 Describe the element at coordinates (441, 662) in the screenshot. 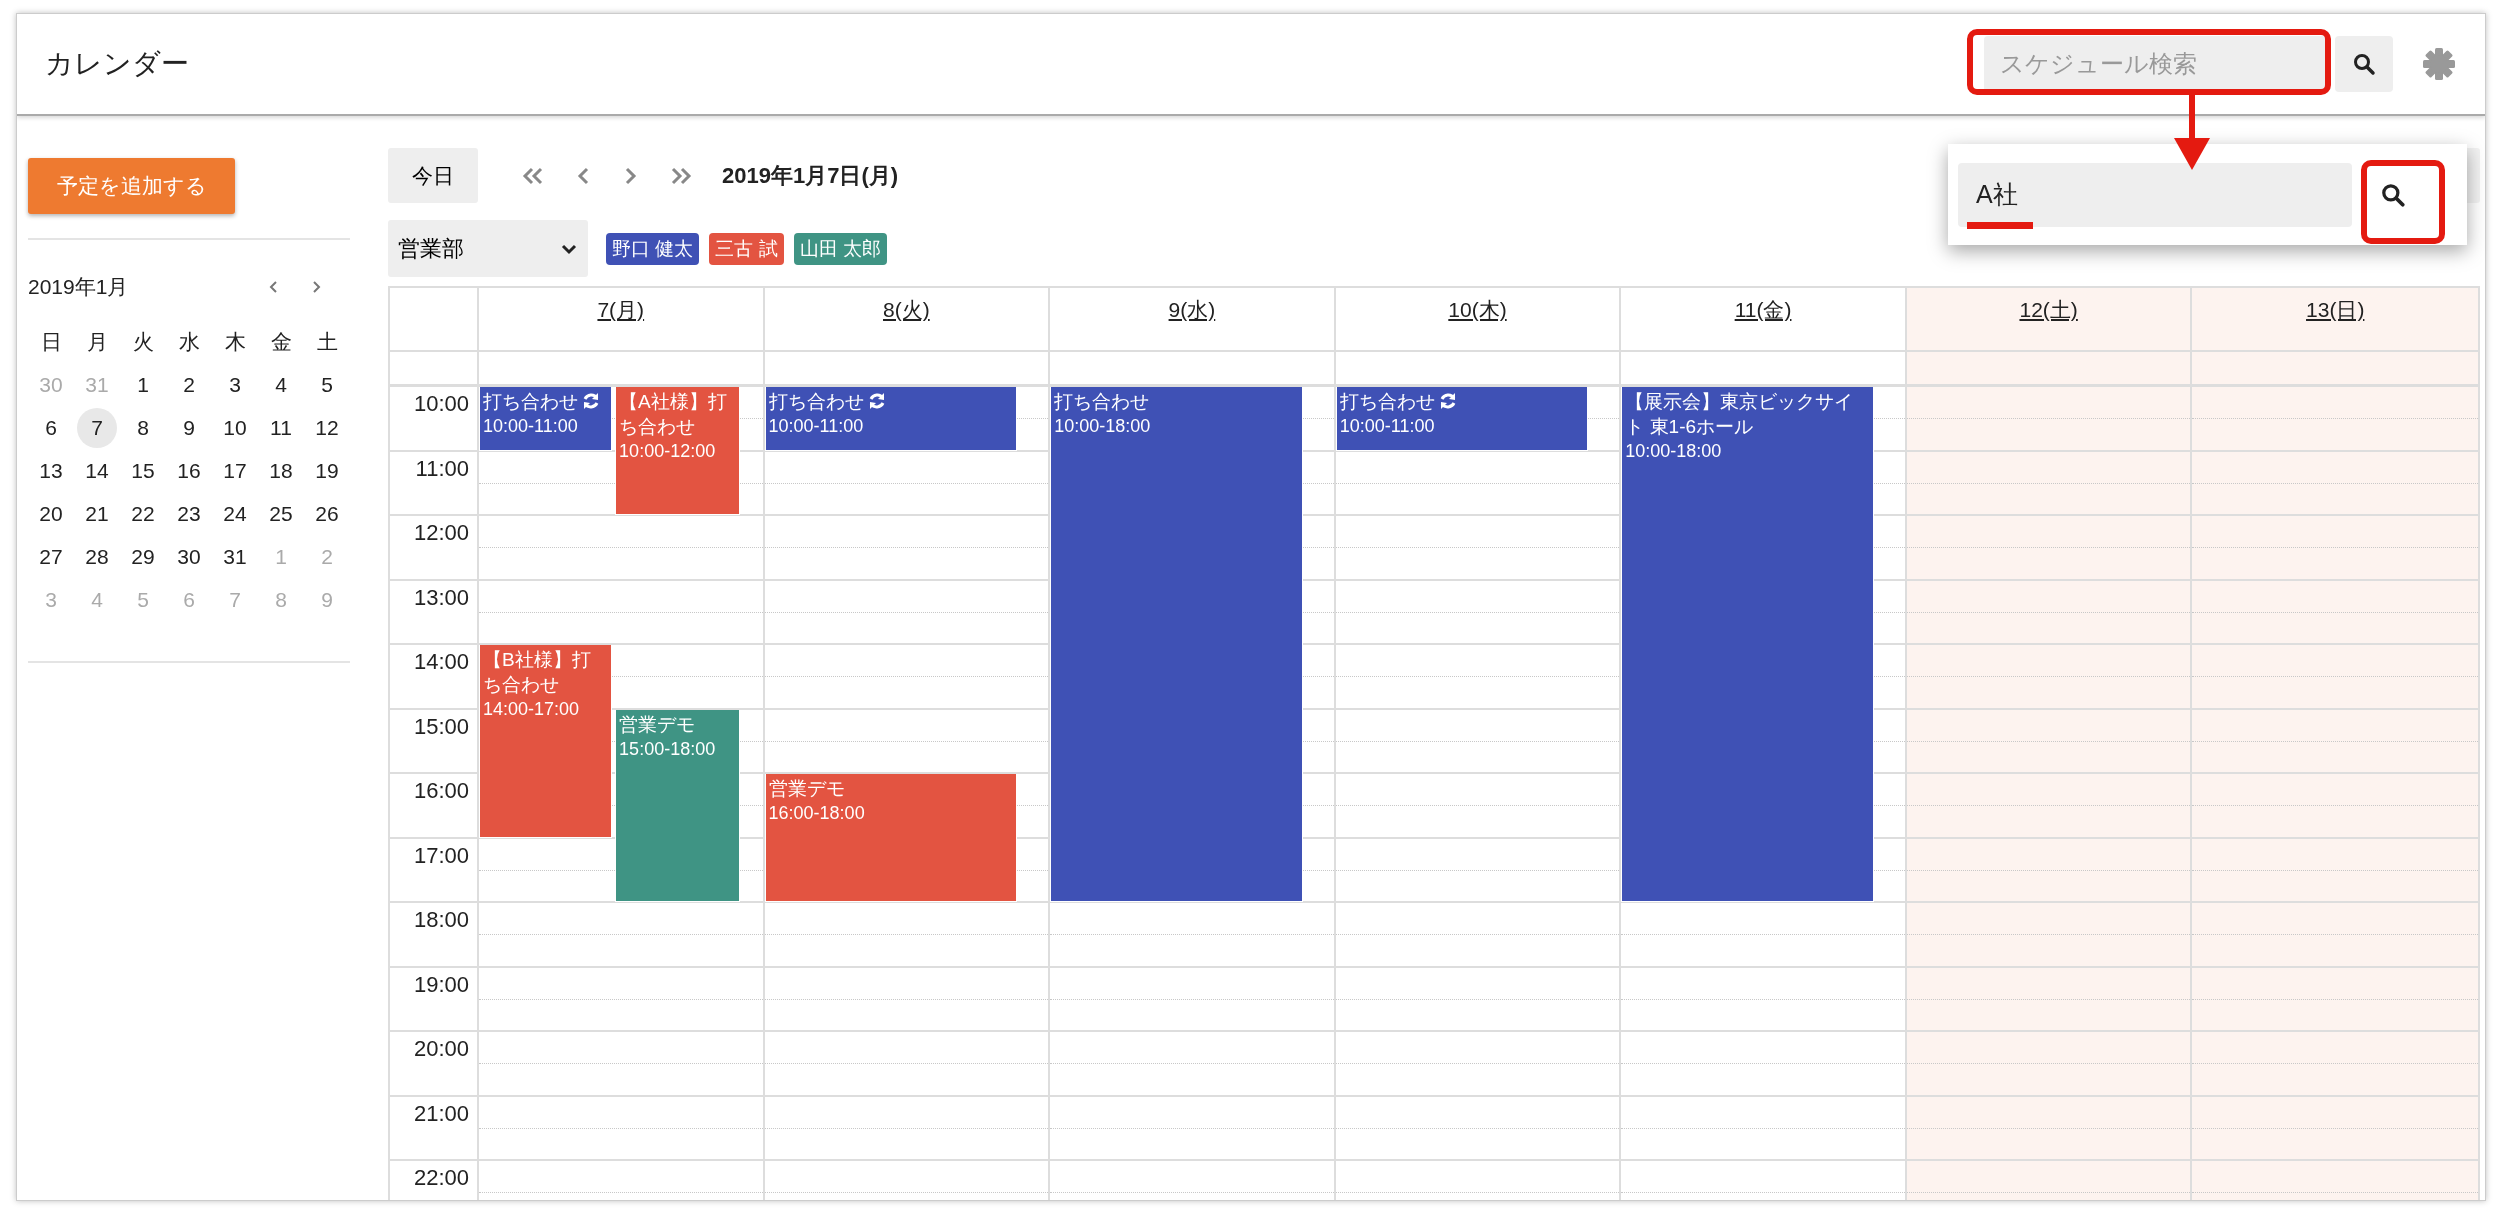

I see `time-label: 14:00` at that location.